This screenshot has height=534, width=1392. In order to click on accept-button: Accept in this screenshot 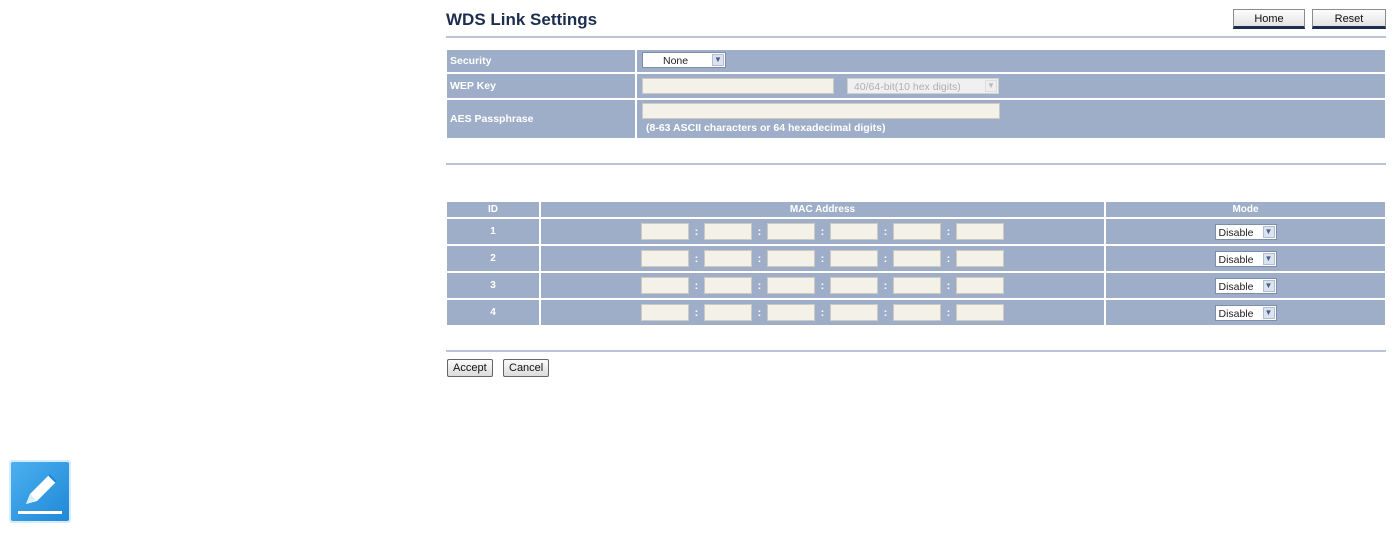, I will do `click(470, 368)`.